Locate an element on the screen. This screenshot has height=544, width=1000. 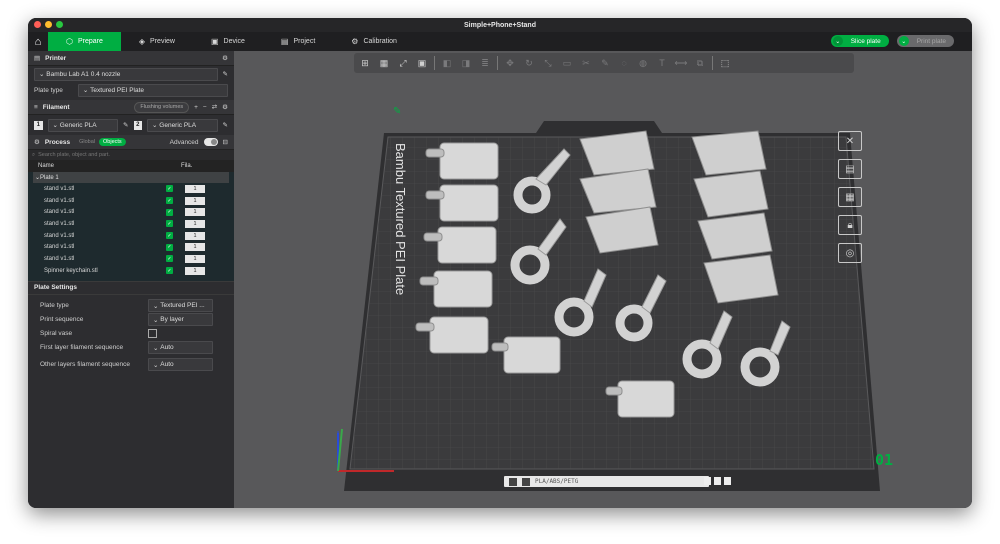
print-plate-label: Print plate is located at coordinates (931, 41).